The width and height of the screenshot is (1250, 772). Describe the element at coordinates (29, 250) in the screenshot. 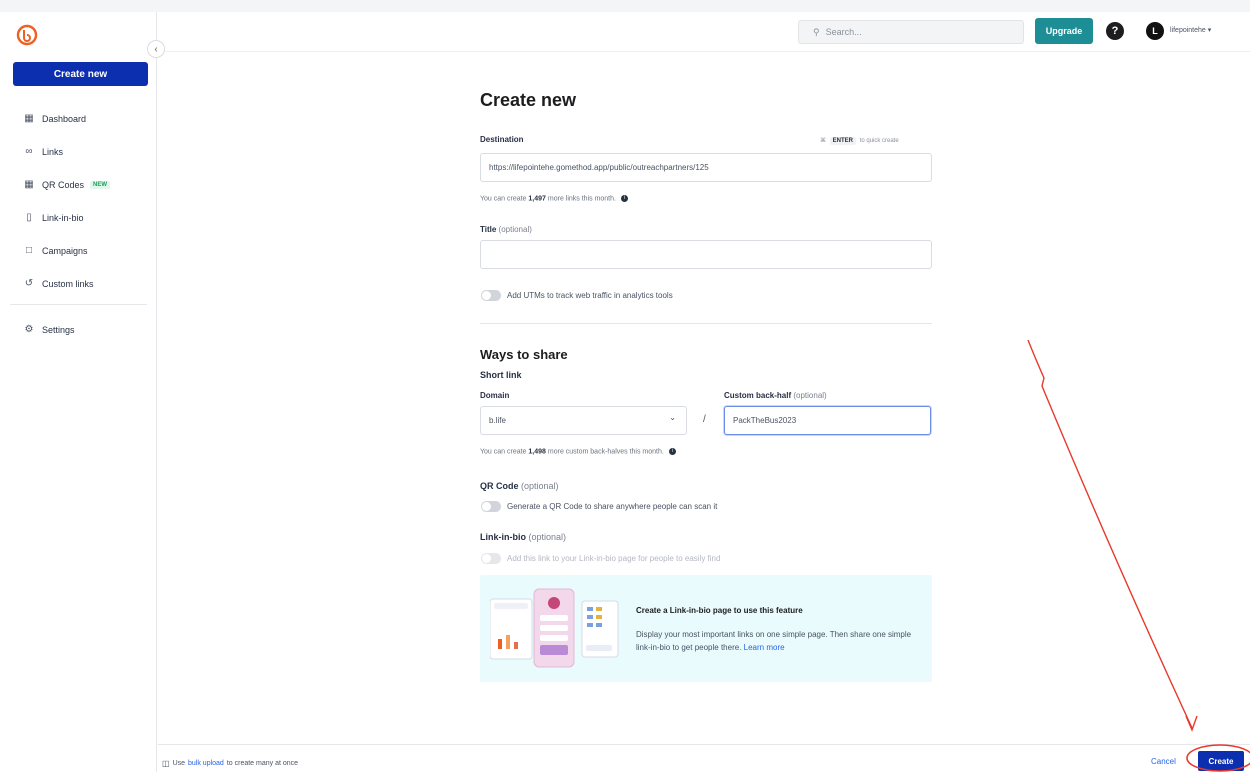

I see `folder-icon: □` at that location.